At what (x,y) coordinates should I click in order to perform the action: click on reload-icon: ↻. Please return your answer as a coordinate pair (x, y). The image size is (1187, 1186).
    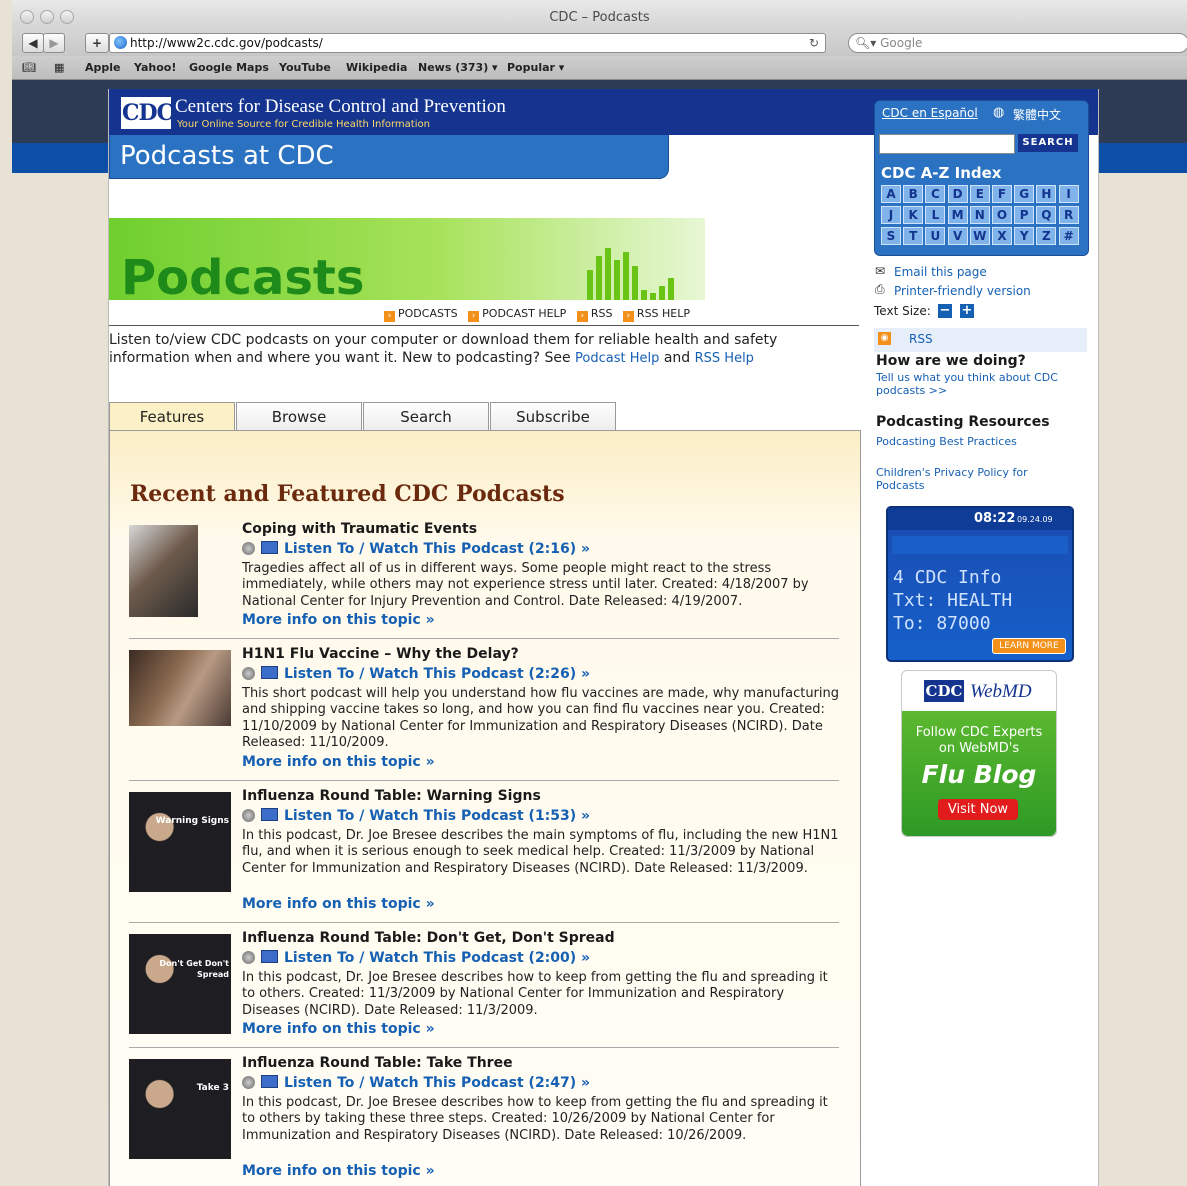
    Looking at the image, I should click on (814, 43).